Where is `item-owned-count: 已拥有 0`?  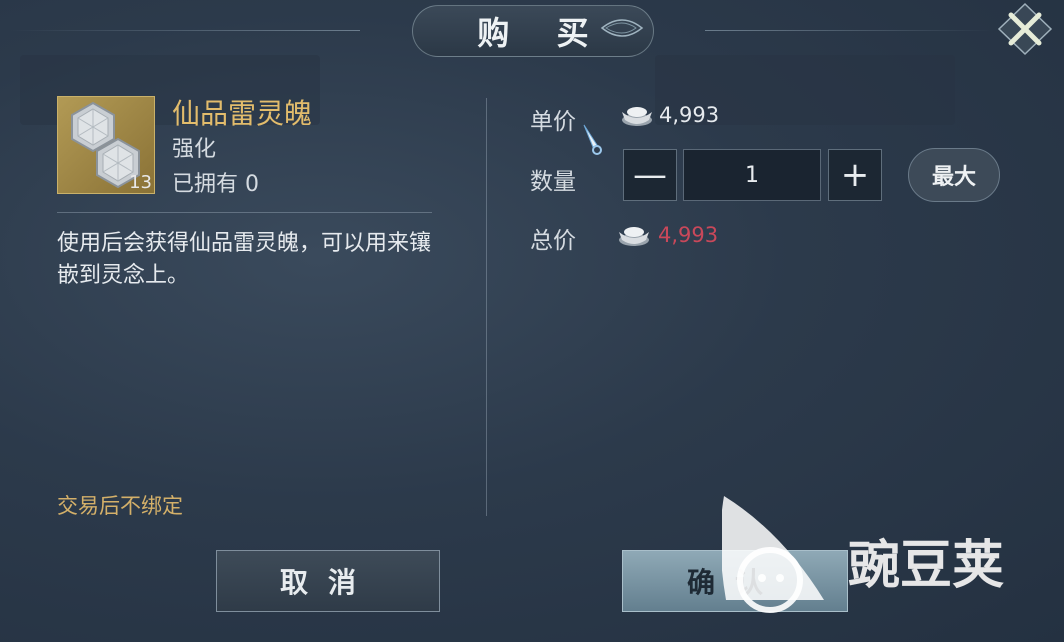 item-owned-count: 已拥有 0 is located at coordinates (215, 184).